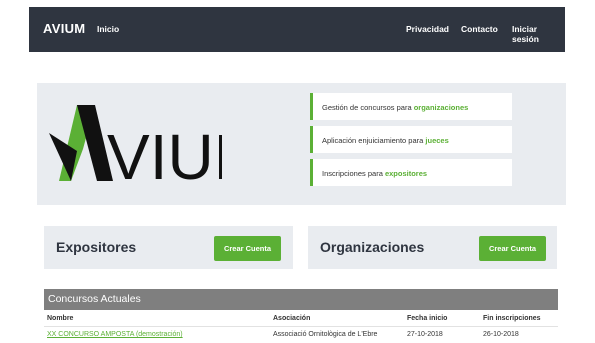 This screenshot has height=343, width=595. Describe the element at coordinates (406, 173) in the screenshot. I see `feature-highlight: expositores` at that location.